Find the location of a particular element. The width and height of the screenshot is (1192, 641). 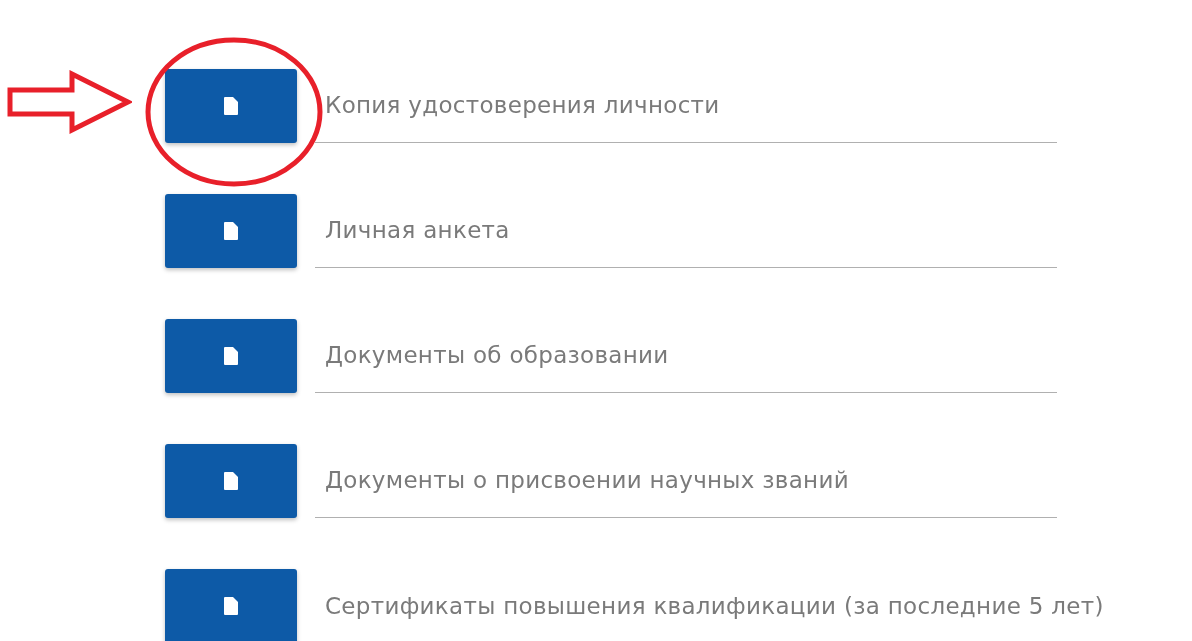

document-label: Сертификаты повышения квалификации (за последние 5 лет) is located at coordinates (714, 606).